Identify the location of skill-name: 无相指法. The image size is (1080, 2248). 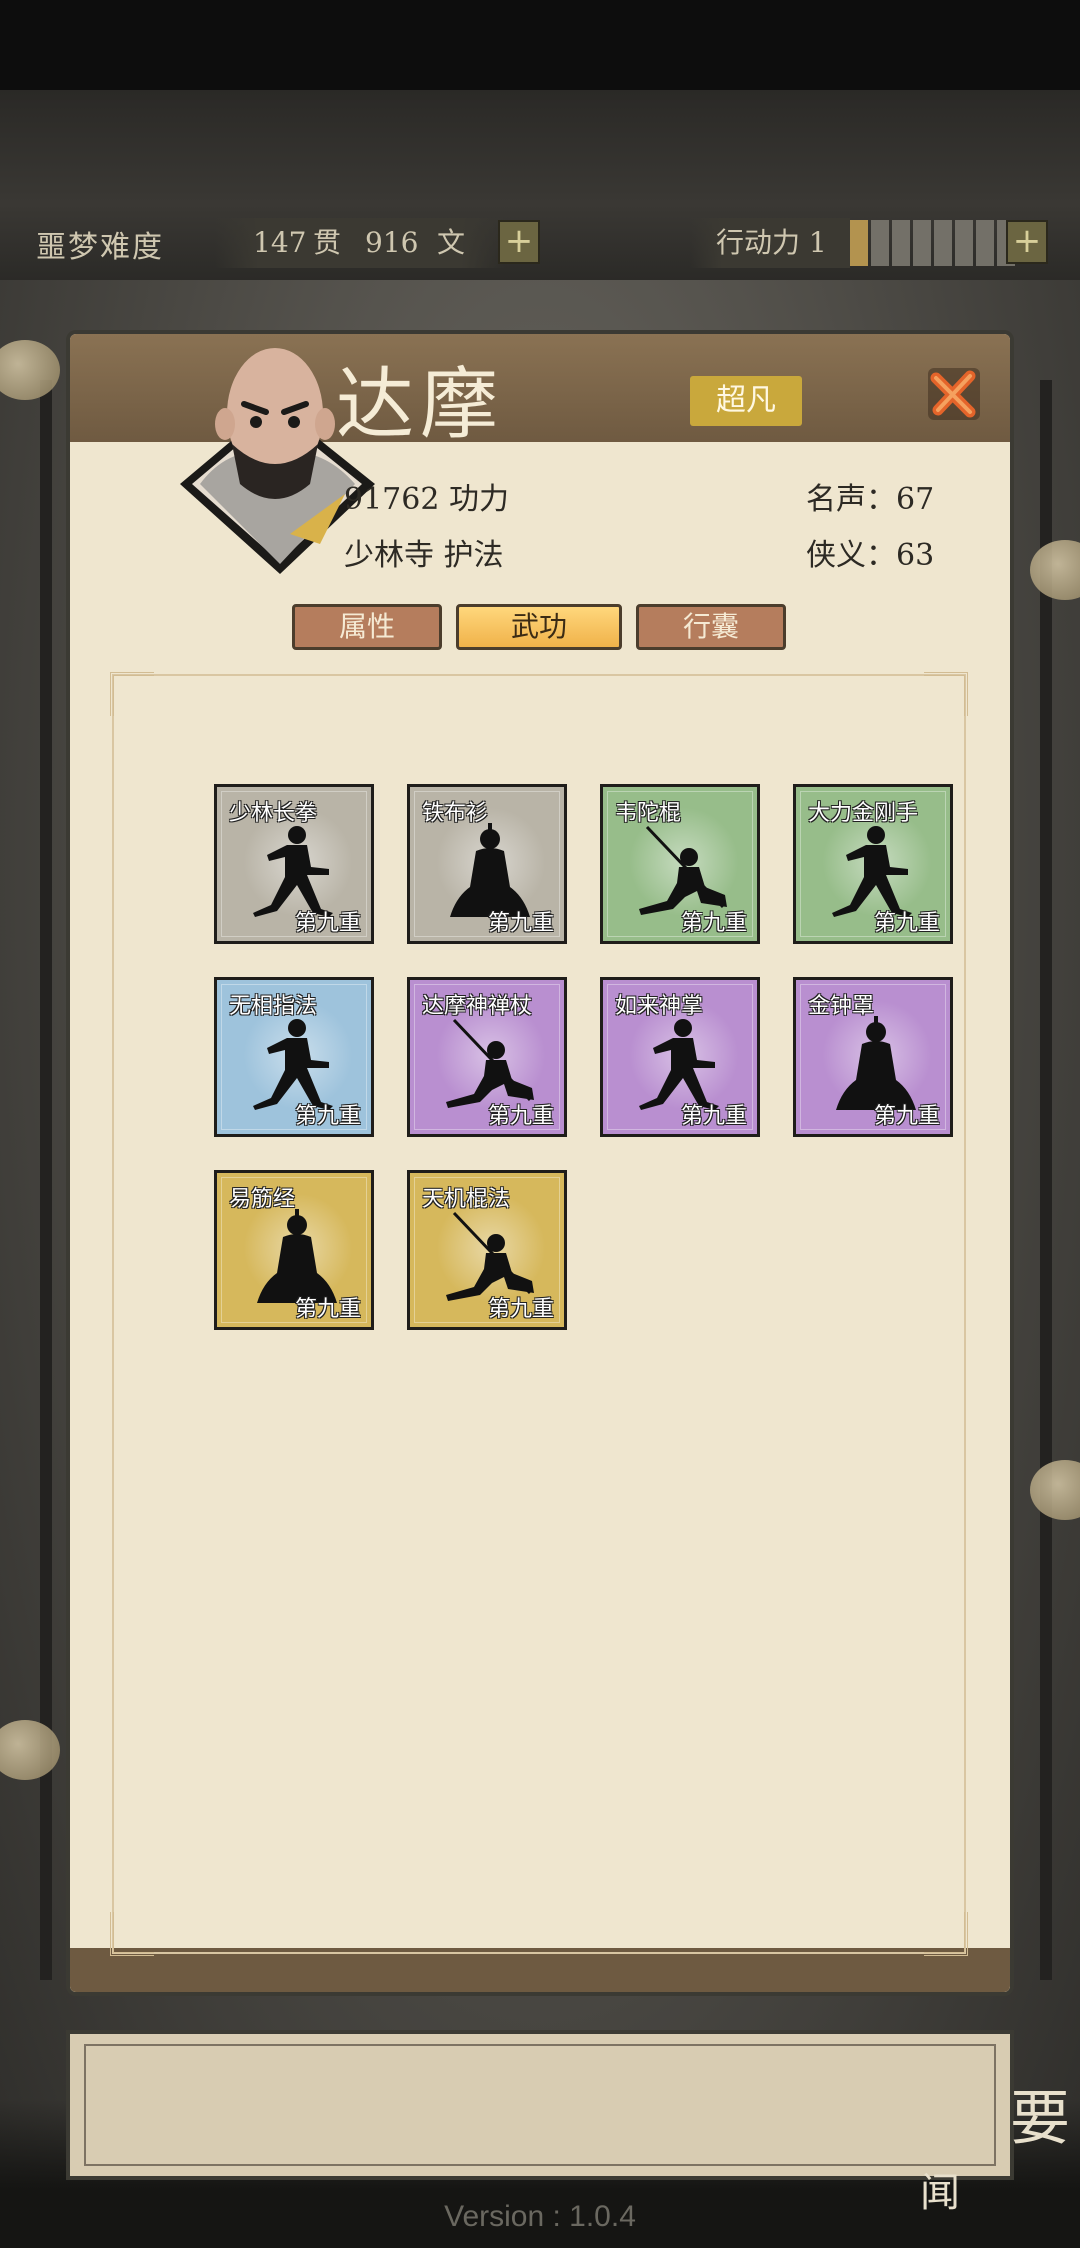
(273, 1006).